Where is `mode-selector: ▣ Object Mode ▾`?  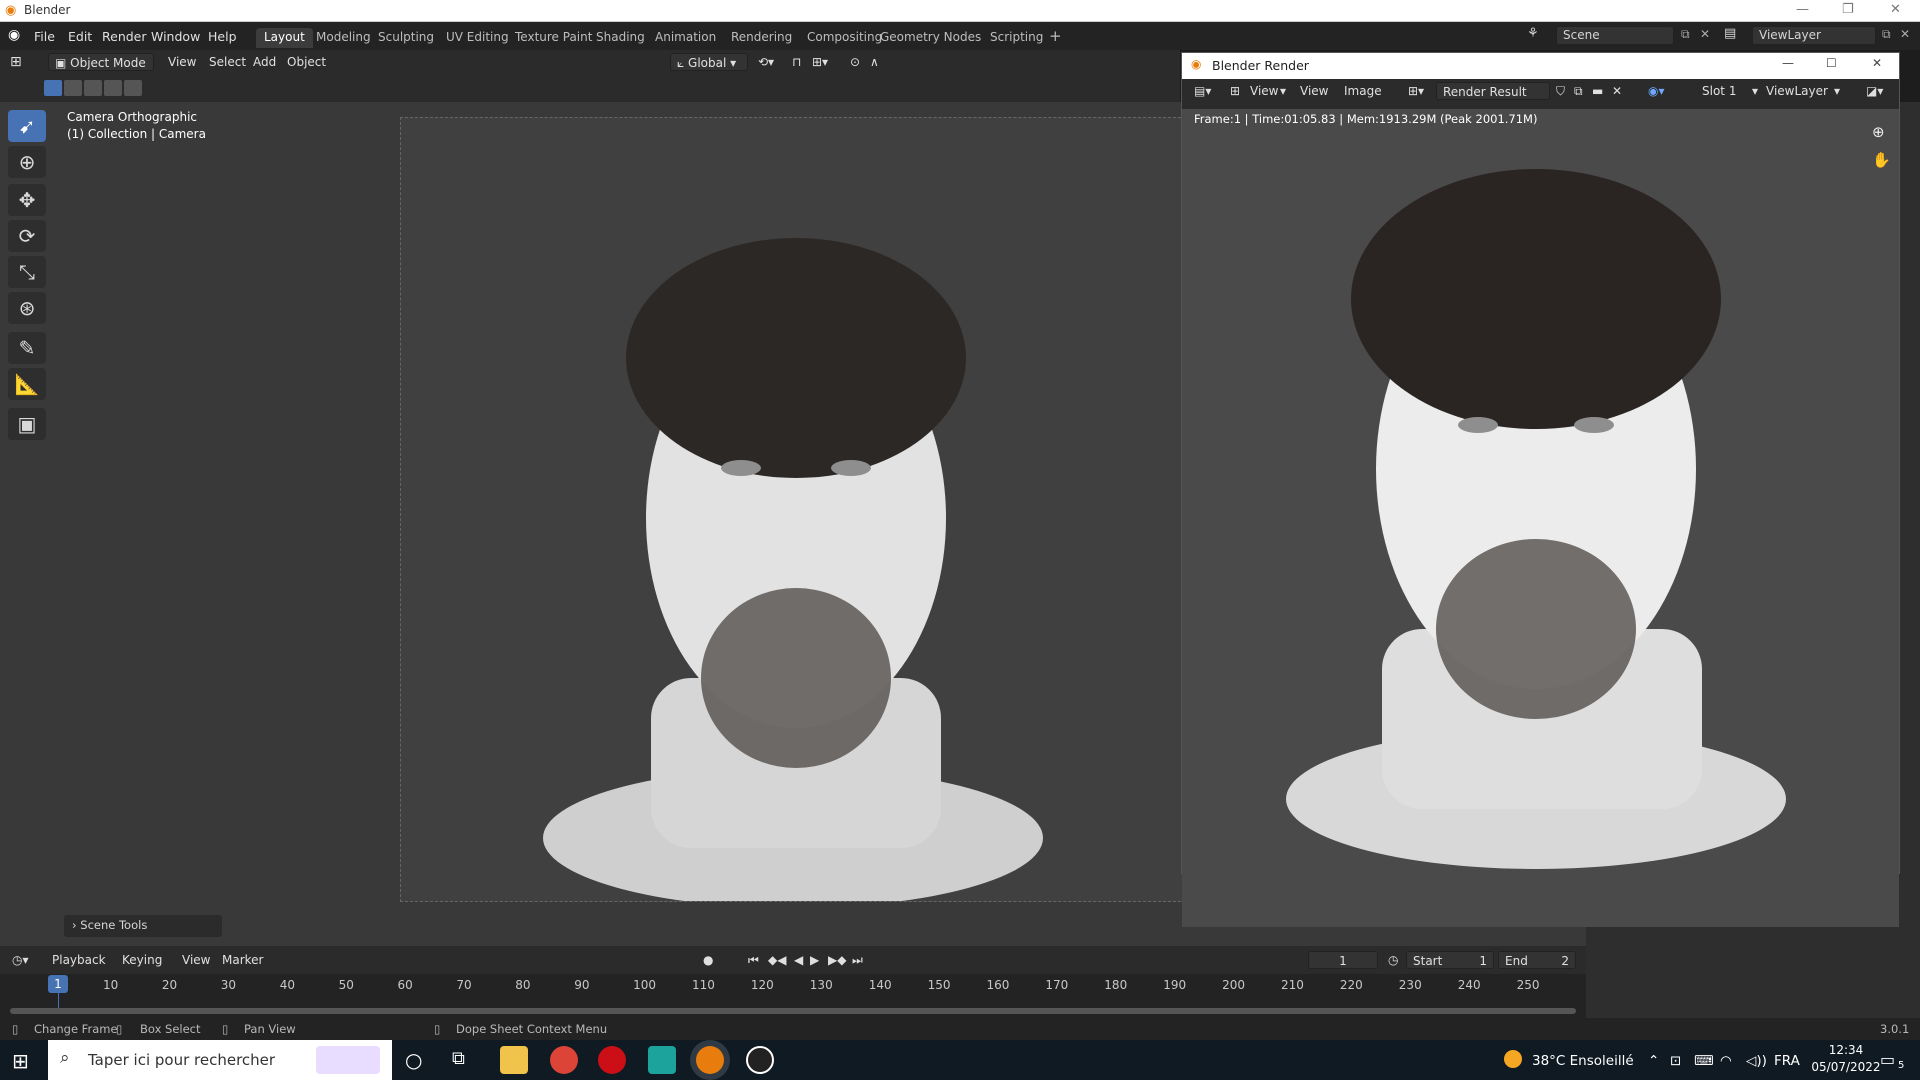
mode-selector: ▣ Object Mode ▾ is located at coordinates (101, 70).